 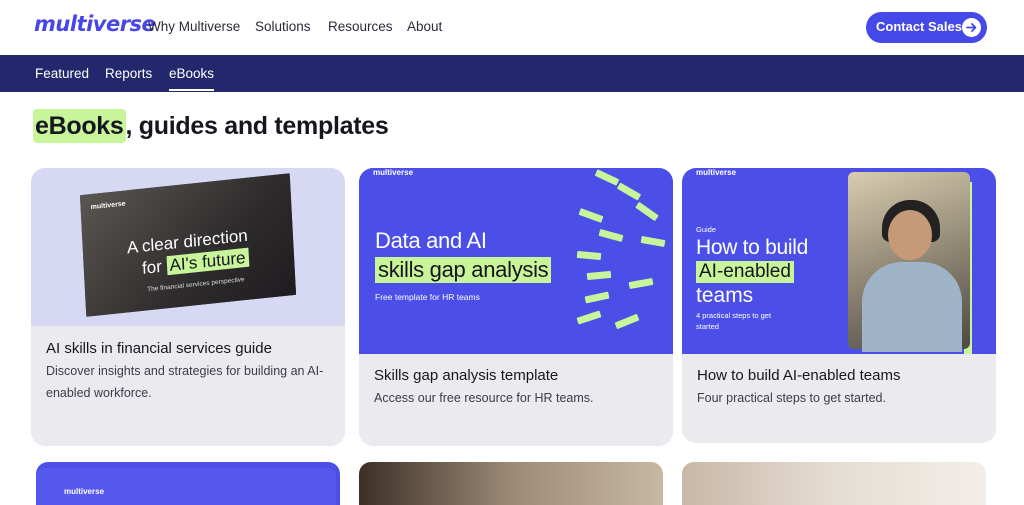 I want to click on card-image-subtitle: 4 practical steps to get started, so click(x=734, y=321).